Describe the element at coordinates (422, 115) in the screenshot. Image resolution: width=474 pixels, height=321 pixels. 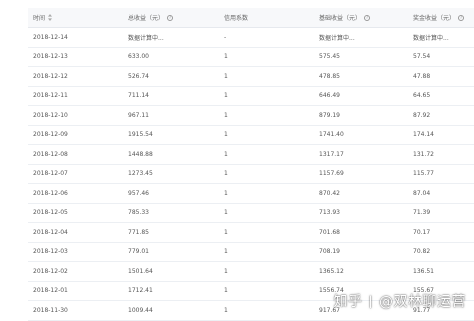
I see `cell-bonus: 87.92` at that location.